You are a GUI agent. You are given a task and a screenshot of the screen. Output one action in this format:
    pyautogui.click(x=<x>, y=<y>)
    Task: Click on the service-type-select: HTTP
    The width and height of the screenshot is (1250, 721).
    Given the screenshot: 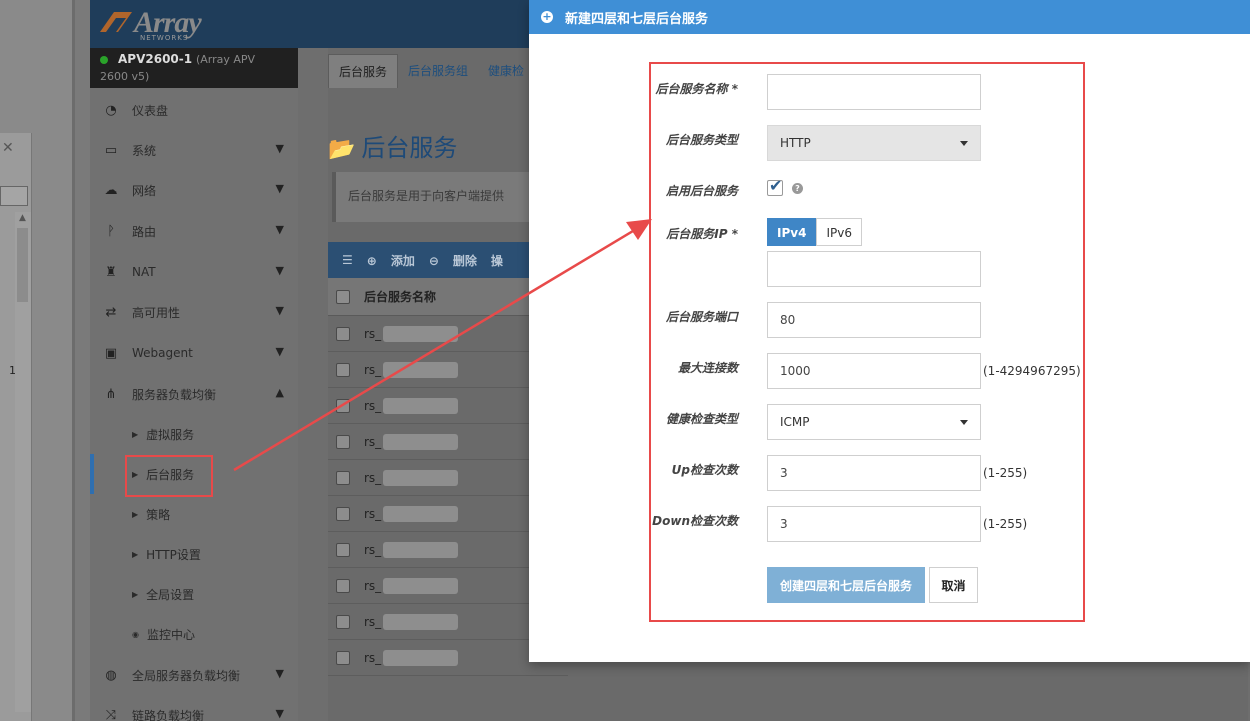 What is the action you would take?
    pyautogui.click(x=874, y=143)
    